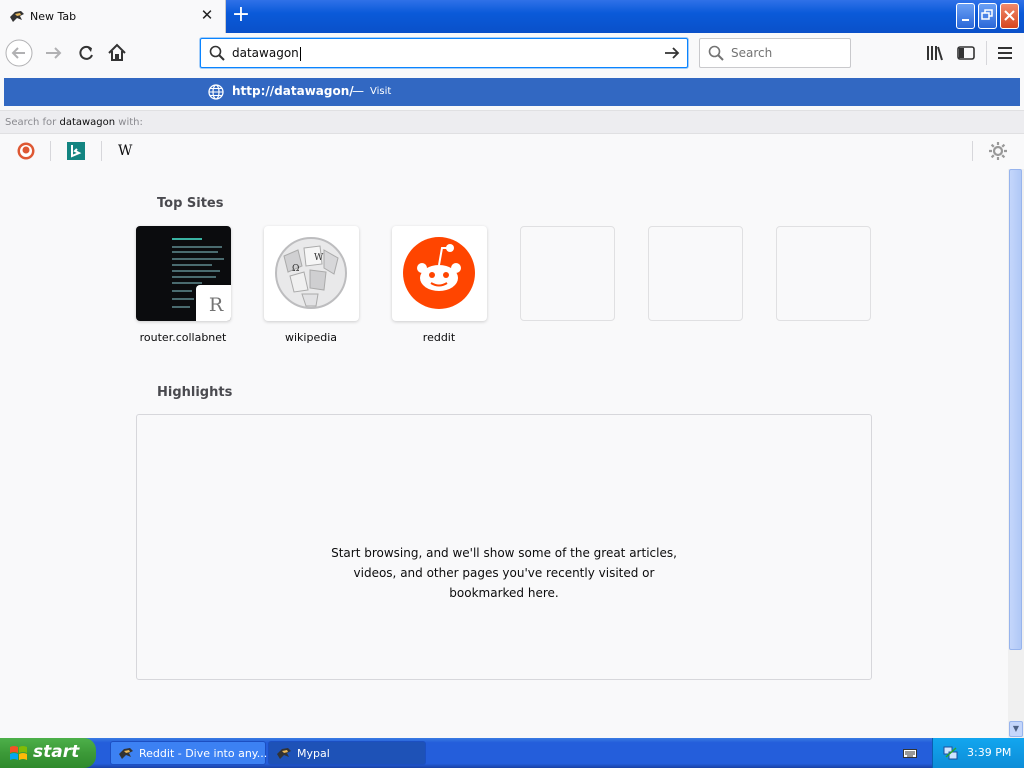  I want to click on search-for-text: Search for datawagon with:, so click(74, 122).